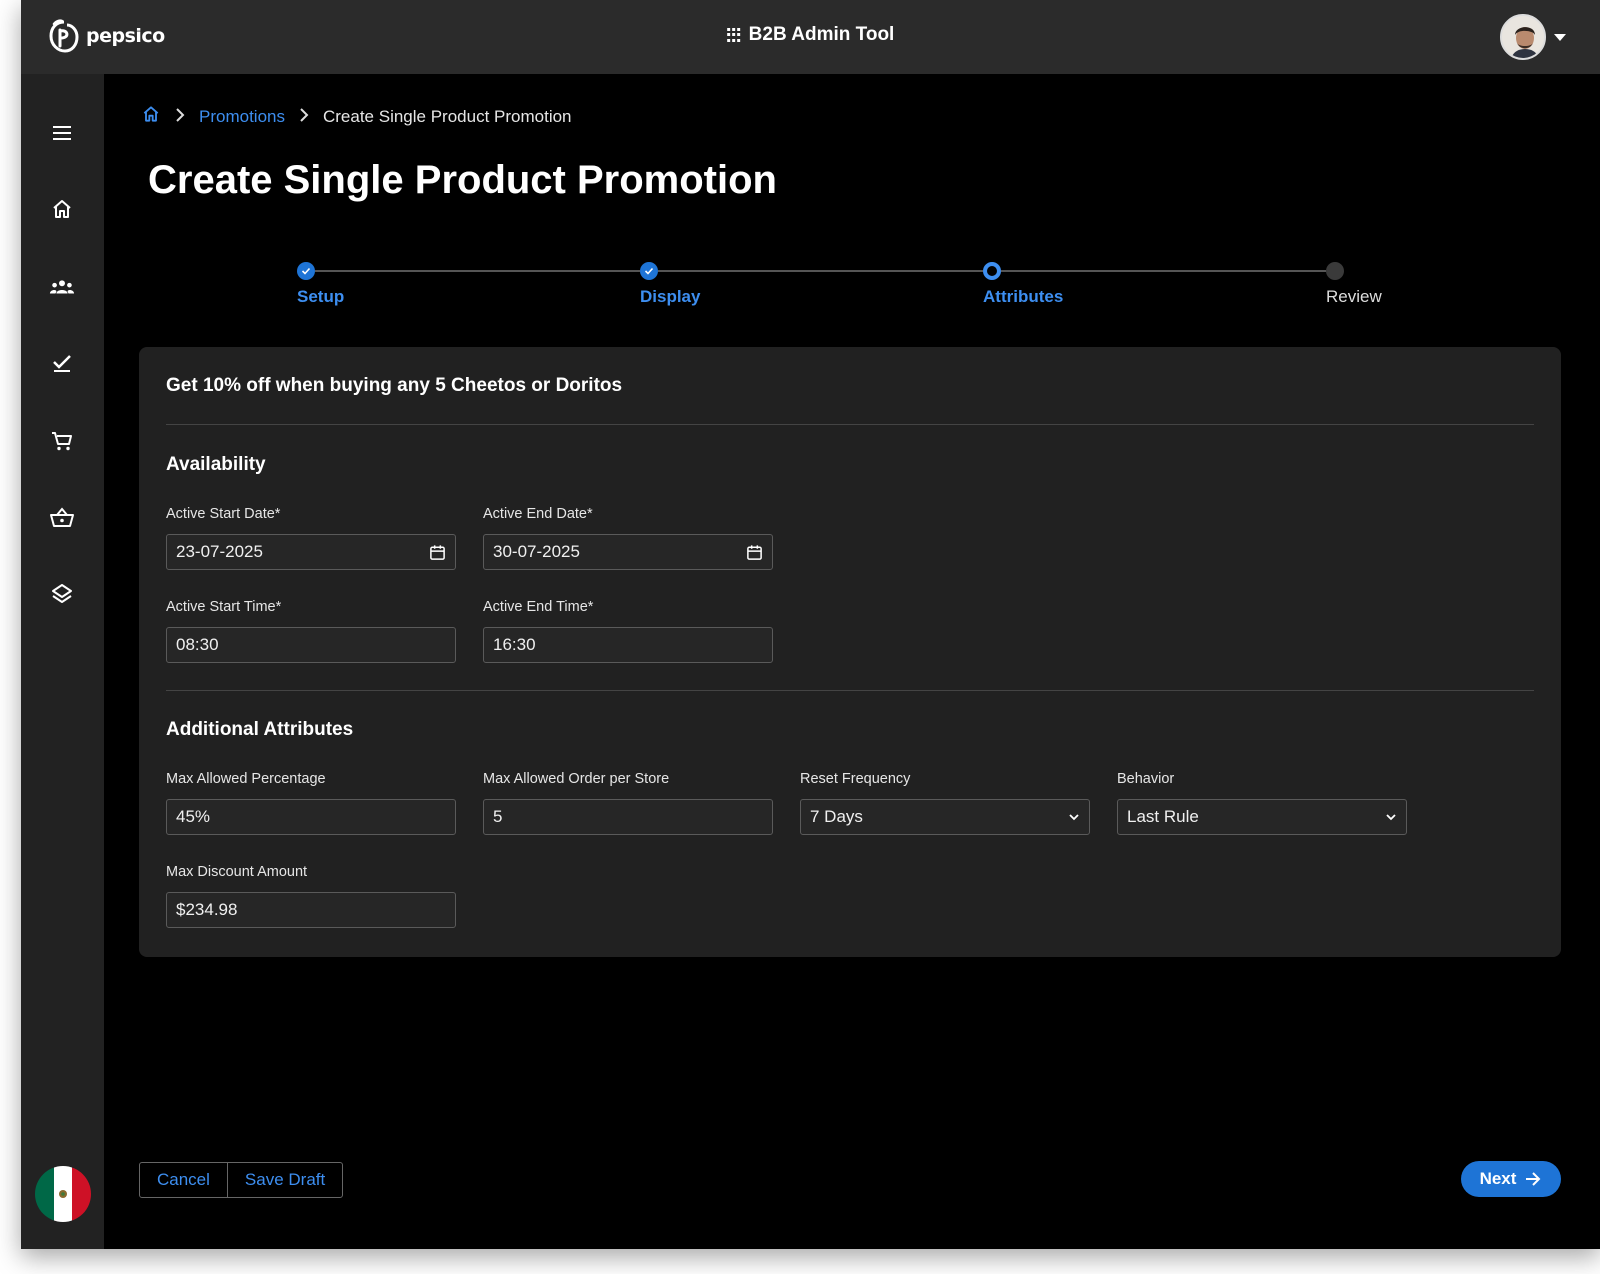 The height and width of the screenshot is (1274, 1600). I want to click on max-percentage-input: 45%, so click(311, 817).